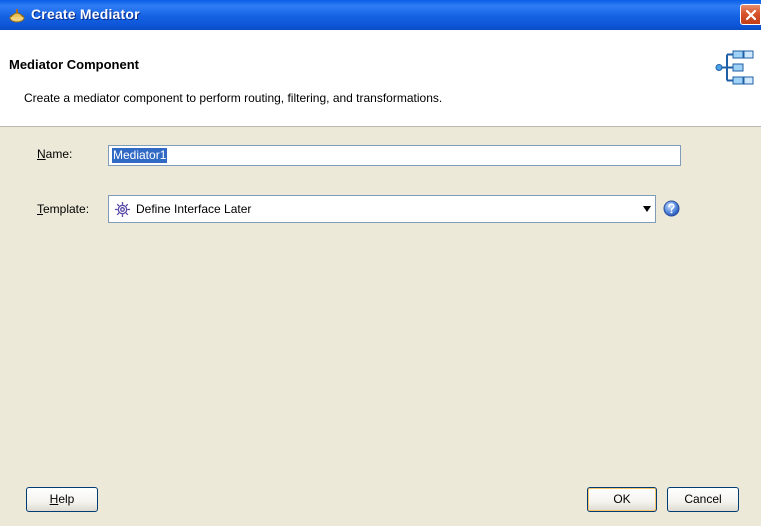 This screenshot has height=526, width=761. Describe the element at coordinates (59, 154) in the screenshot. I see `name-label-text: ame:` at that location.